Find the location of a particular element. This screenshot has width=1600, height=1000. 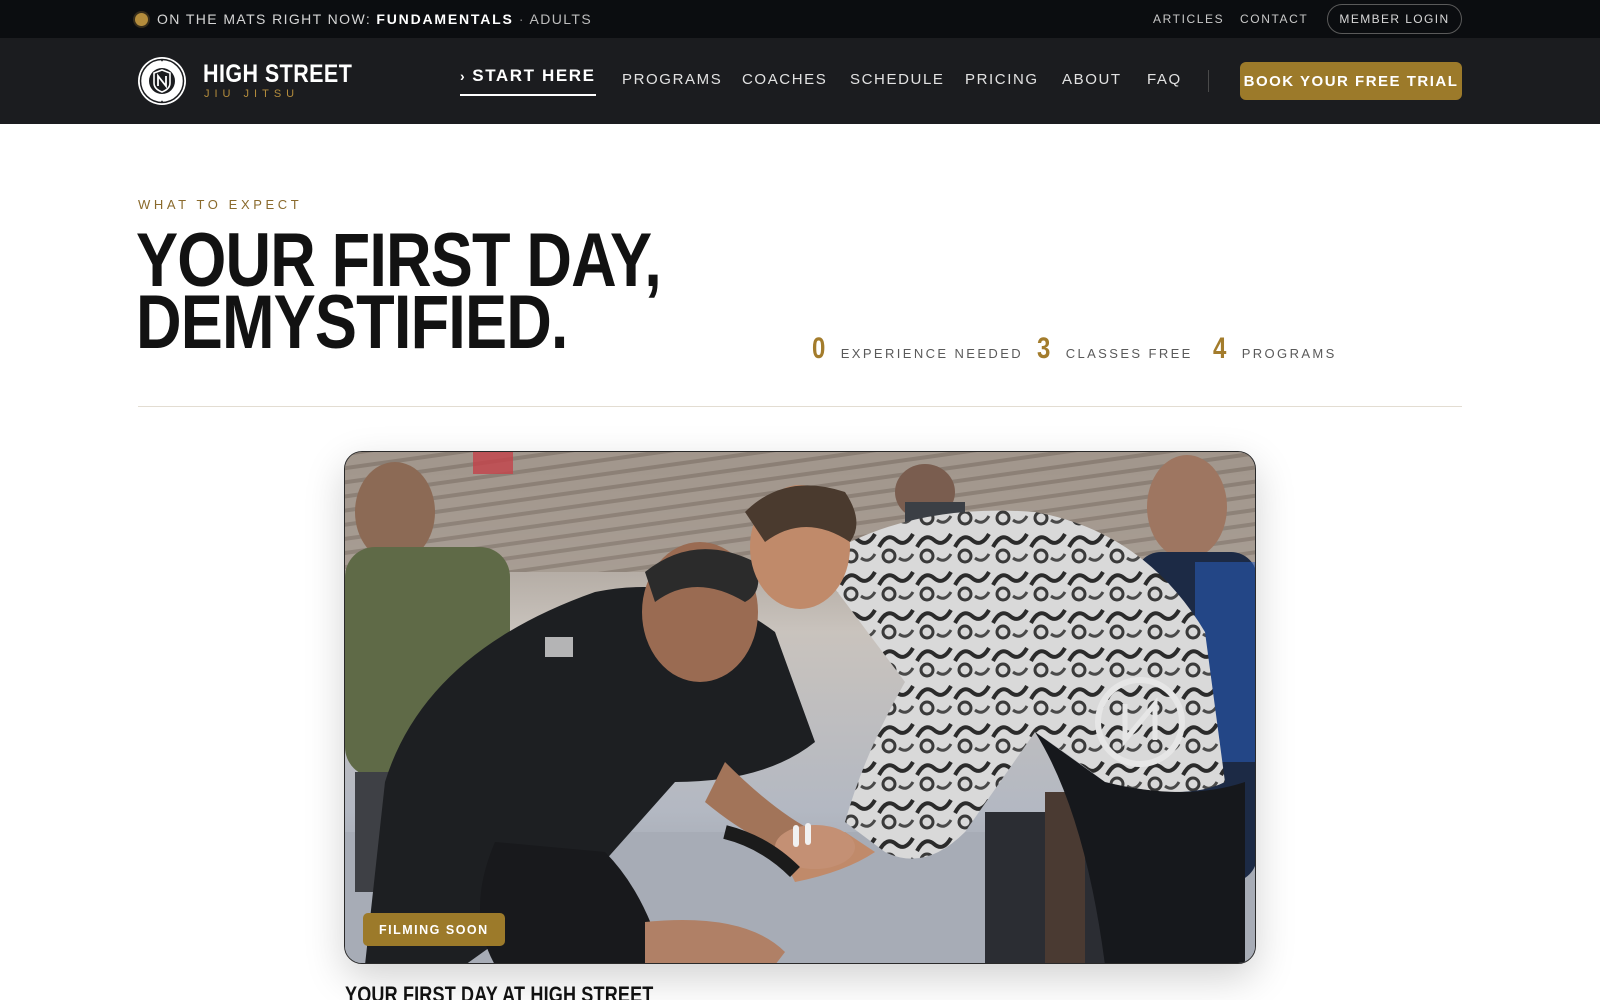

stat-label: EXPERIENCE NEEDED is located at coordinates (932, 353).